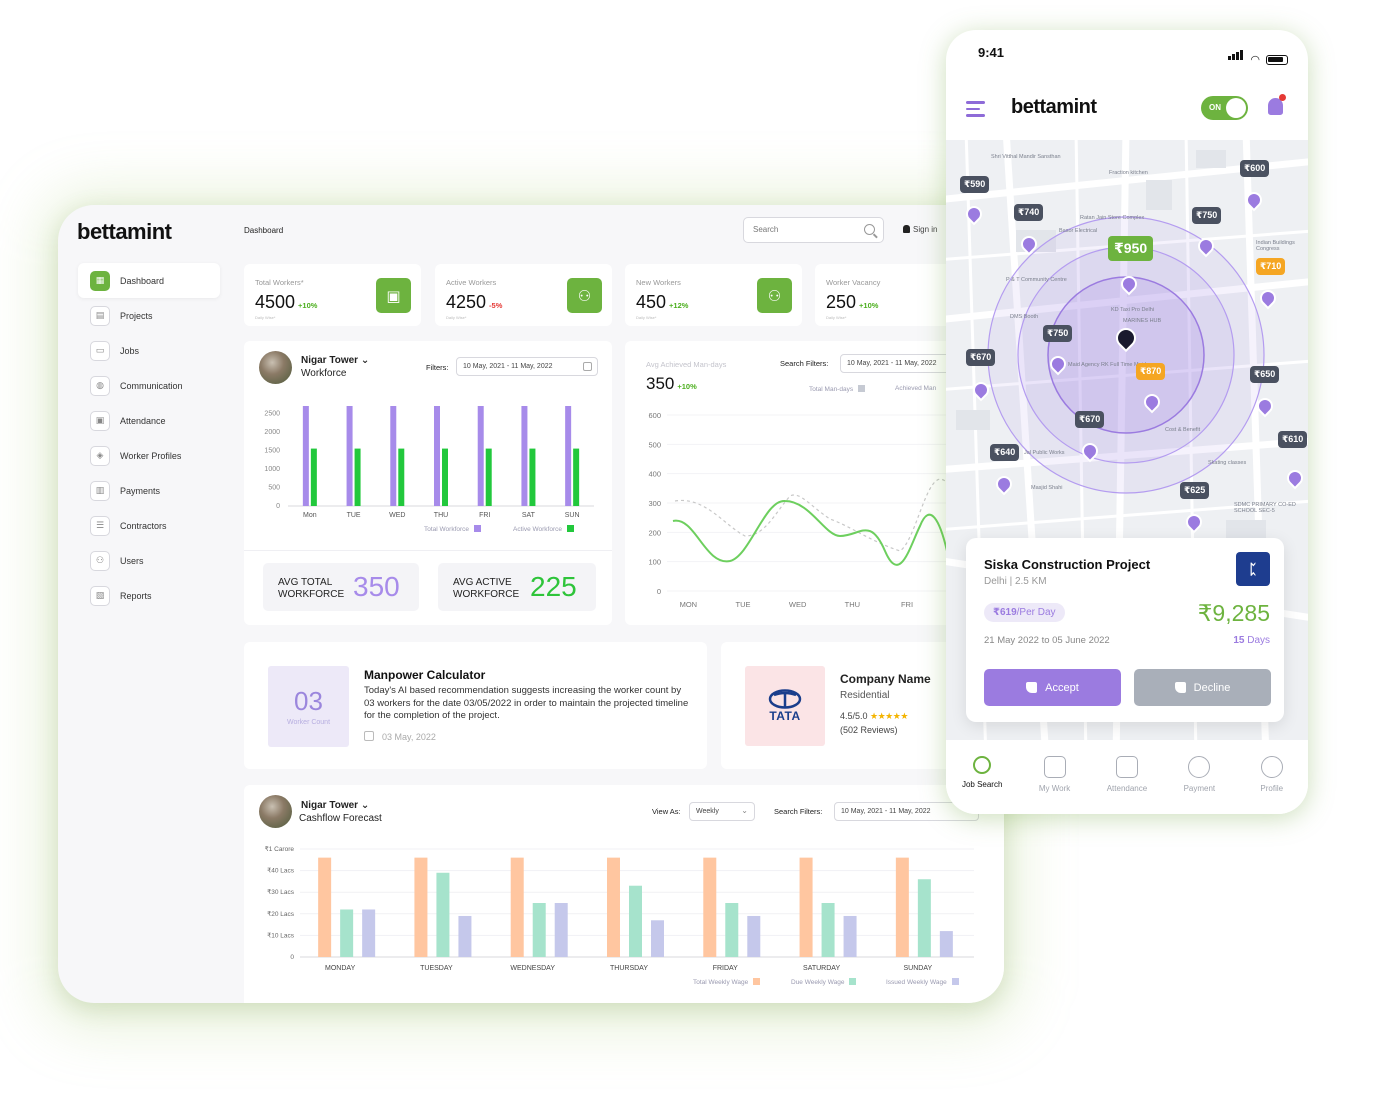  What do you see at coordinates (1224, 108) in the screenshot?
I see `availability-toggle: ON` at bounding box center [1224, 108].